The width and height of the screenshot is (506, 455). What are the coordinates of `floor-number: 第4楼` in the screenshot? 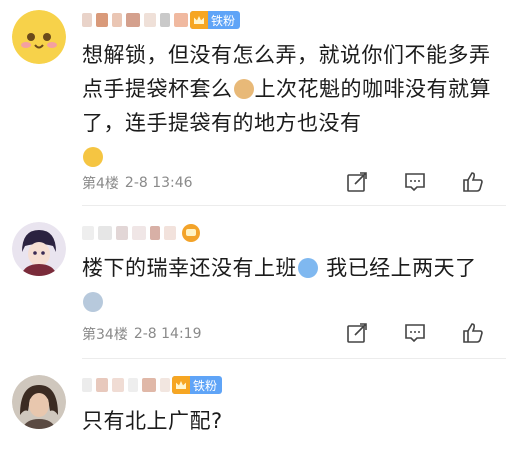 It's located at (100, 184).